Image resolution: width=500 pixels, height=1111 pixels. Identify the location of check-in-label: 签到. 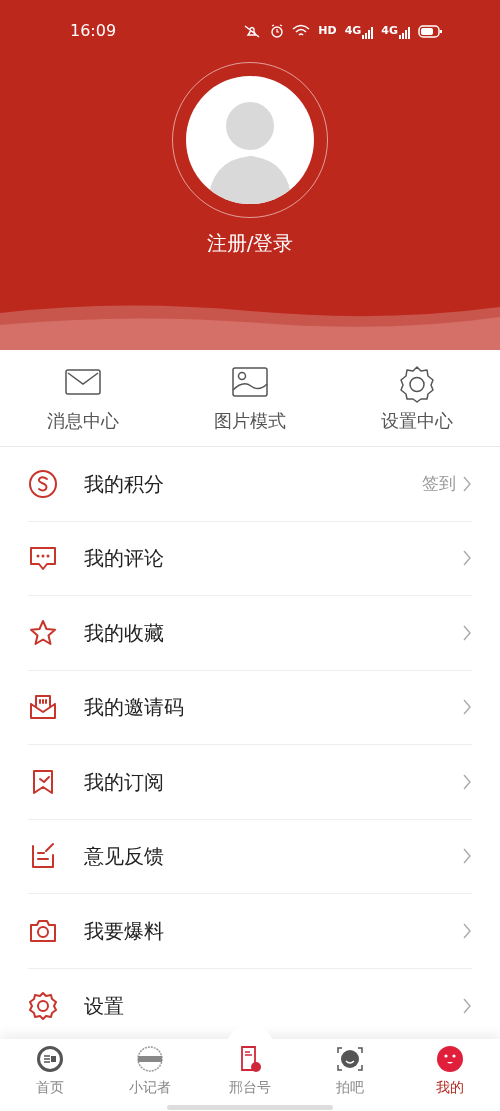
(439, 483).